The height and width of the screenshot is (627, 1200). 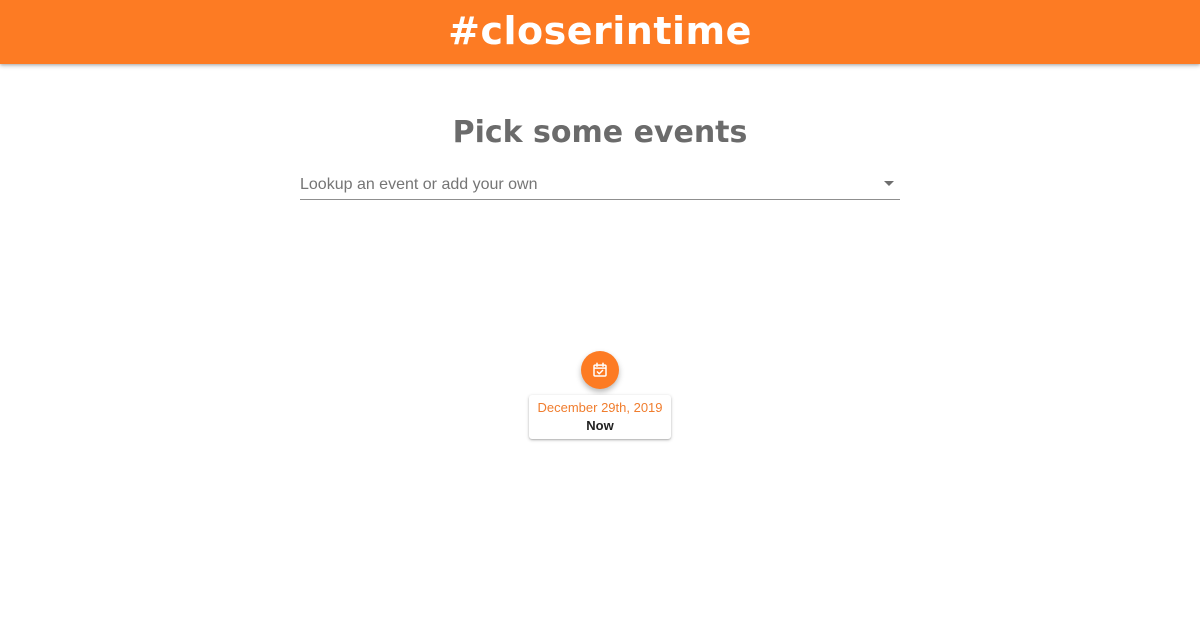 I want to click on page-heading: Pick some events, so click(x=600, y=132).